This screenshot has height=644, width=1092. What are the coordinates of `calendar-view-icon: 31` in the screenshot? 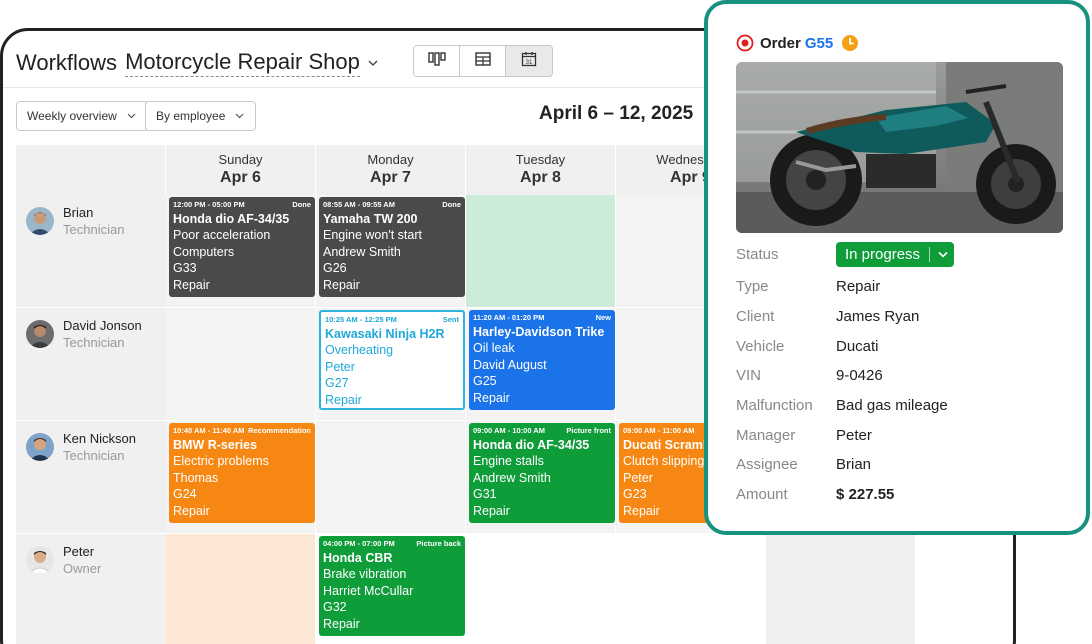 It's located at (529, 61).